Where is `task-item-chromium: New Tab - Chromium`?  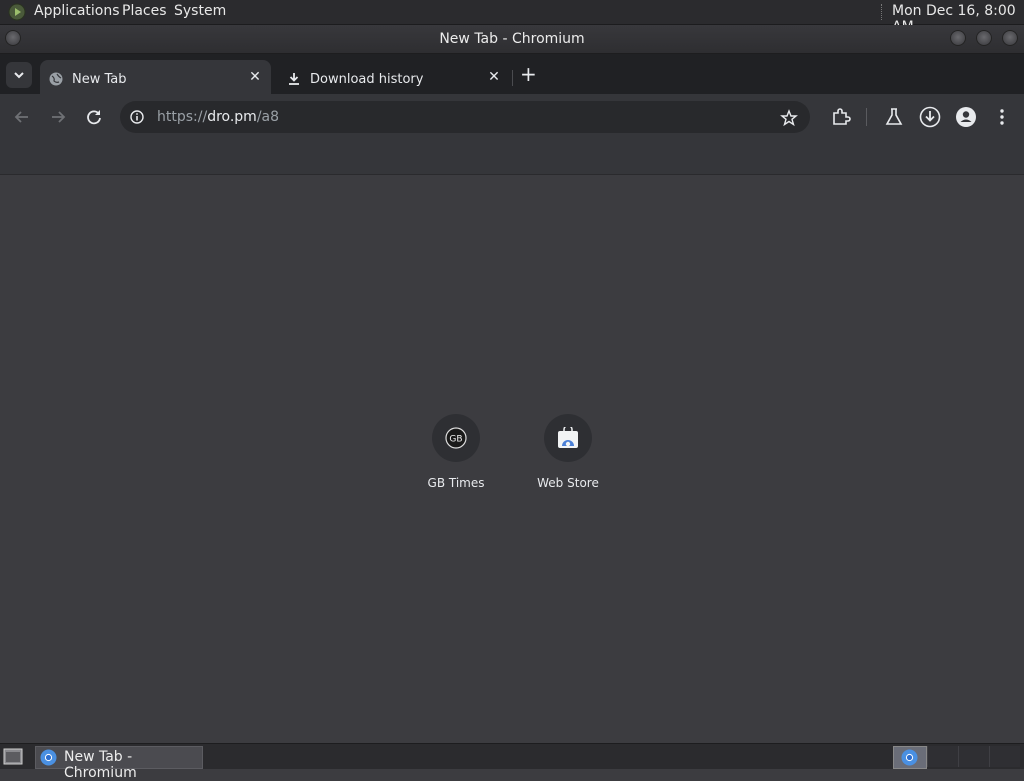 task-item-chromium: New Tab - Chromium is located at coordinates (119, 763).